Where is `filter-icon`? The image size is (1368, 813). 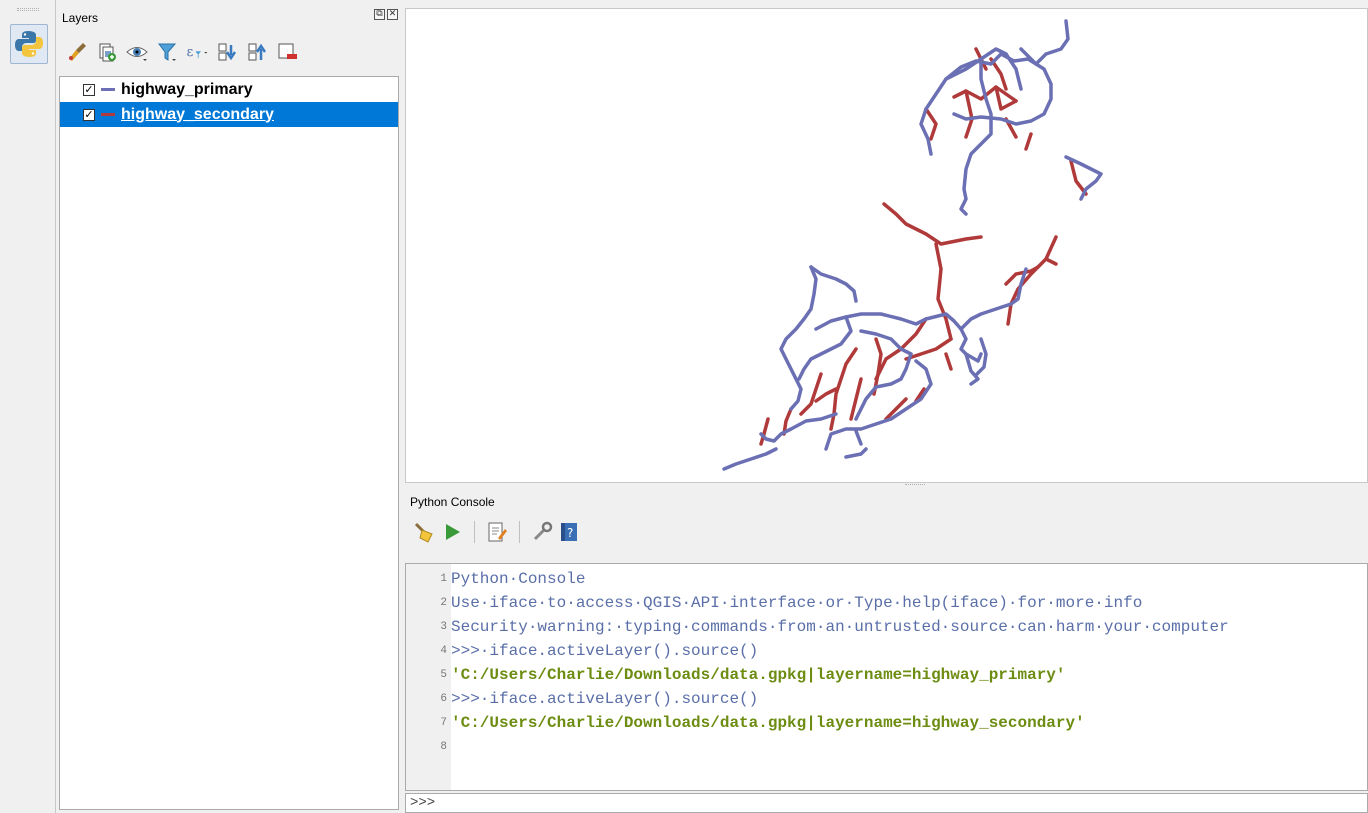
filter-icon is located at coordinates (167, 52).